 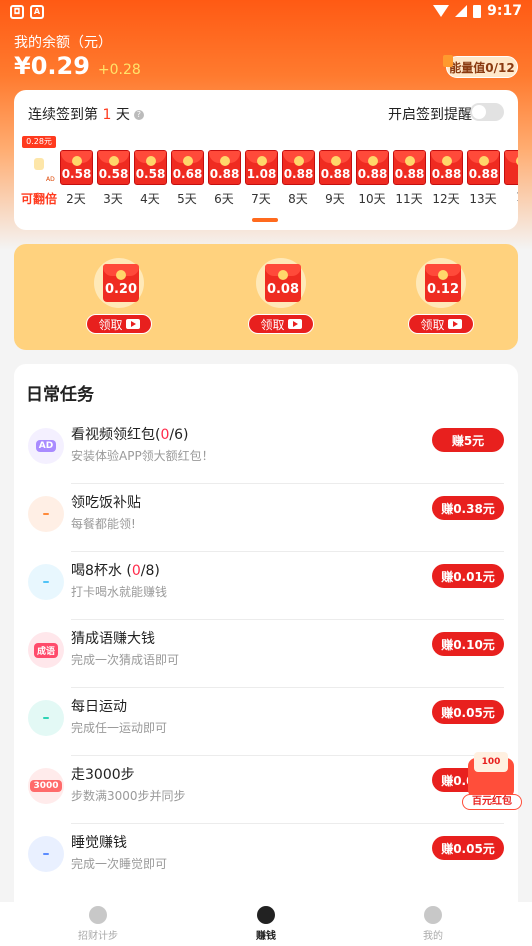 What do you see at coordinates (448, 61) in the screenshot?
I see `energy-icon` at bounding box center [448, 61].